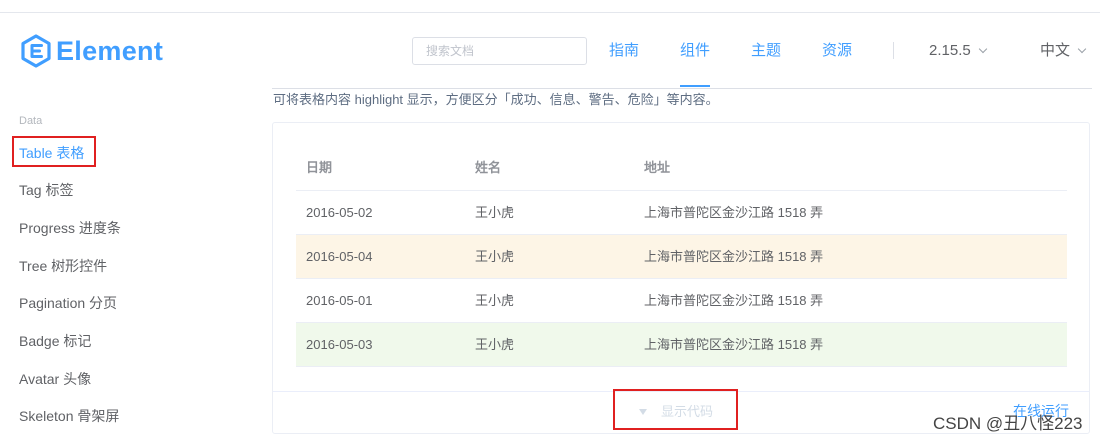 This screenshot has height=442, width=1100. Describe the element at coordinates (657, 168) in the screenshot. I see `column-header-address: 地址` at that location.